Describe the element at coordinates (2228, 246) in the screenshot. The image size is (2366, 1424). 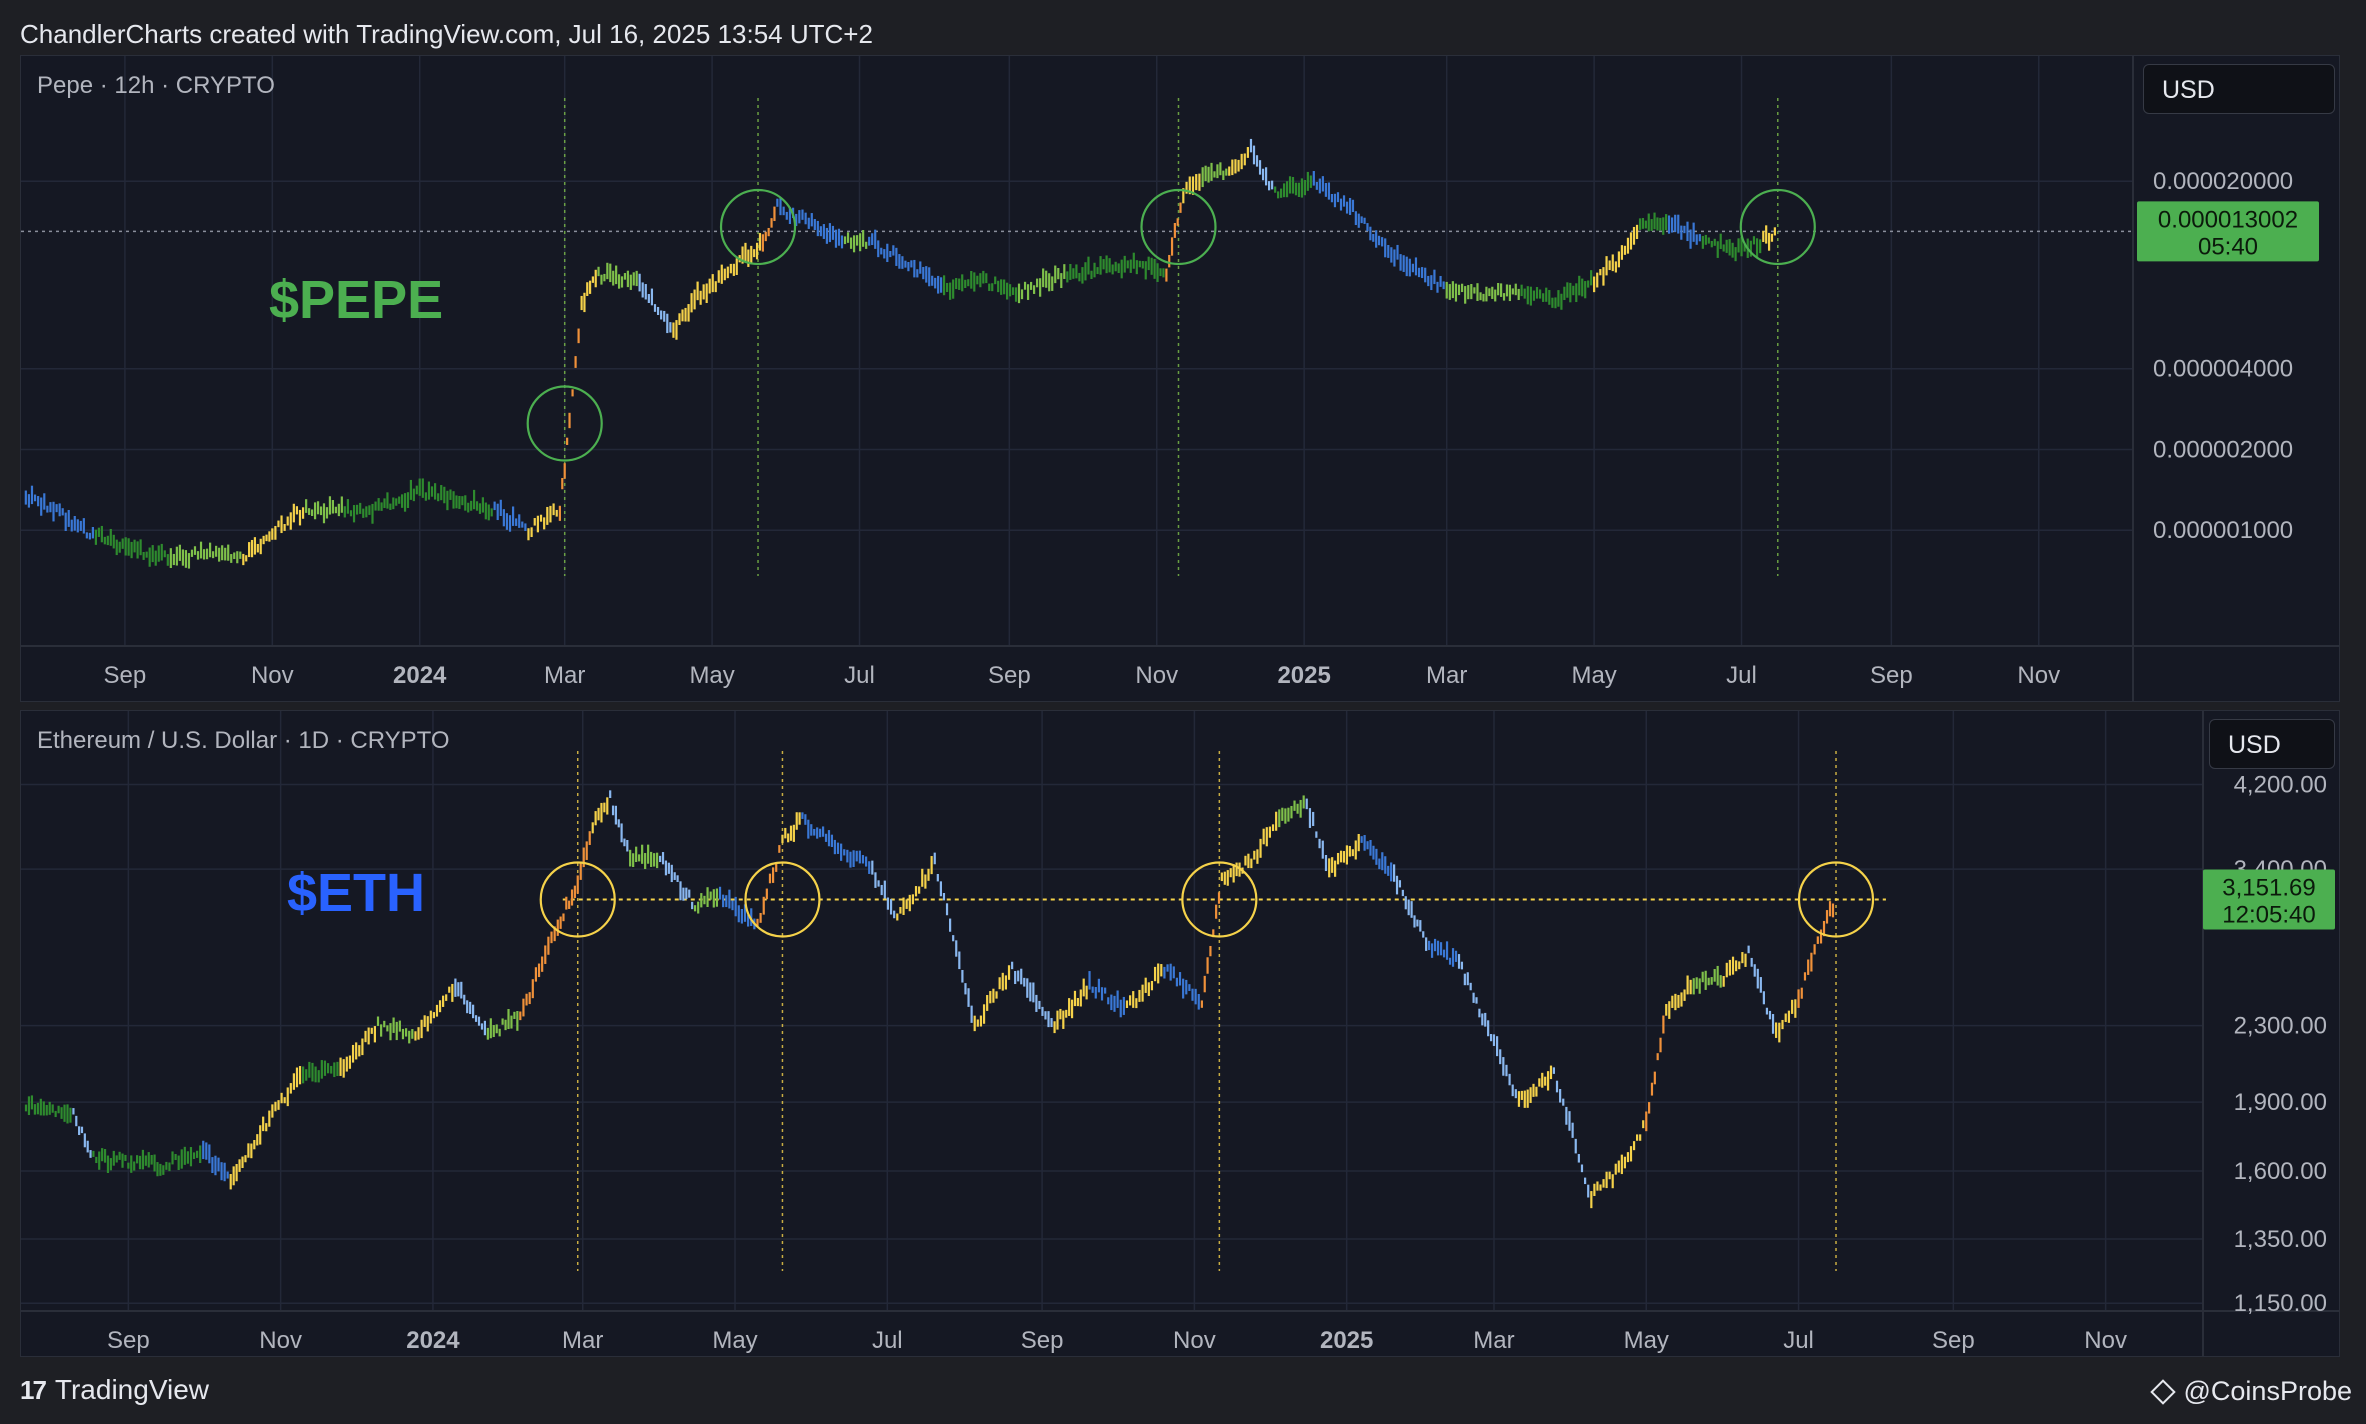
I see `countdown-value: 05:40` at that location.